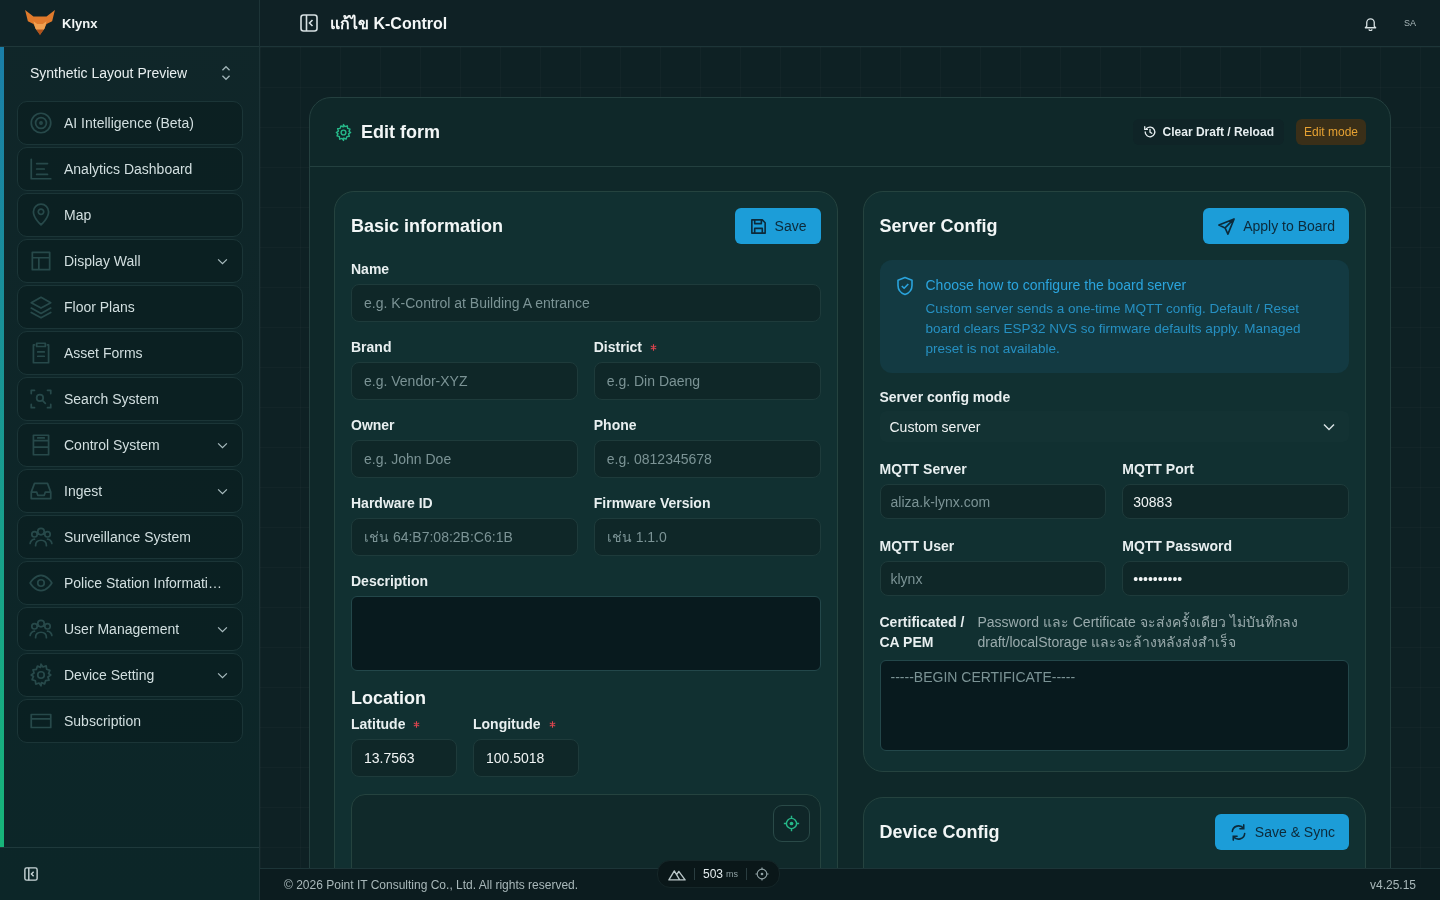 The height and width of the screenshot is (900, 1440). I want to click on section-title: Server Config, so click(938, 226).